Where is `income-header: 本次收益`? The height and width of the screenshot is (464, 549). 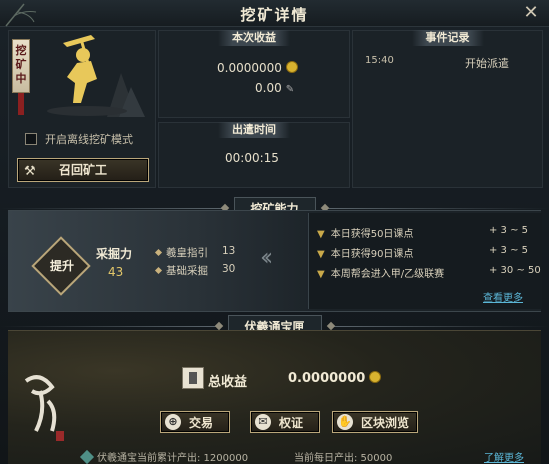 income-header: 本次收益 is located at coordinates (254, 38).